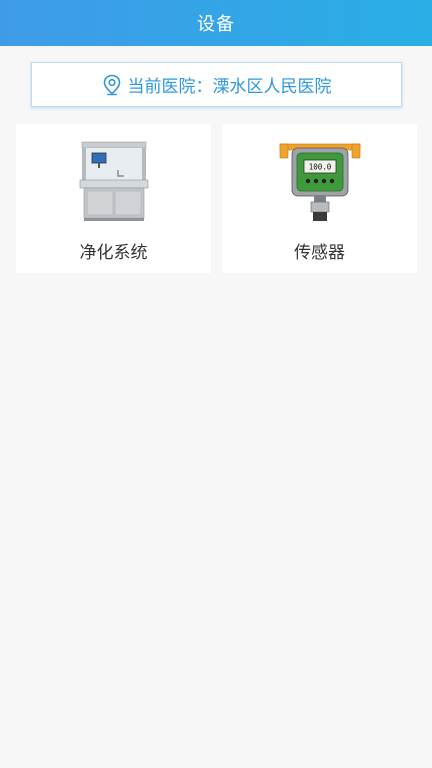  I want to click on page-title: 设备, so click(216, 24).